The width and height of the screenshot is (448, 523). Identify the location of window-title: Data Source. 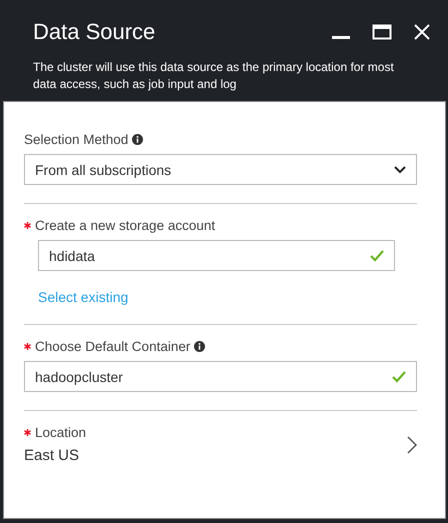
(94, 32).